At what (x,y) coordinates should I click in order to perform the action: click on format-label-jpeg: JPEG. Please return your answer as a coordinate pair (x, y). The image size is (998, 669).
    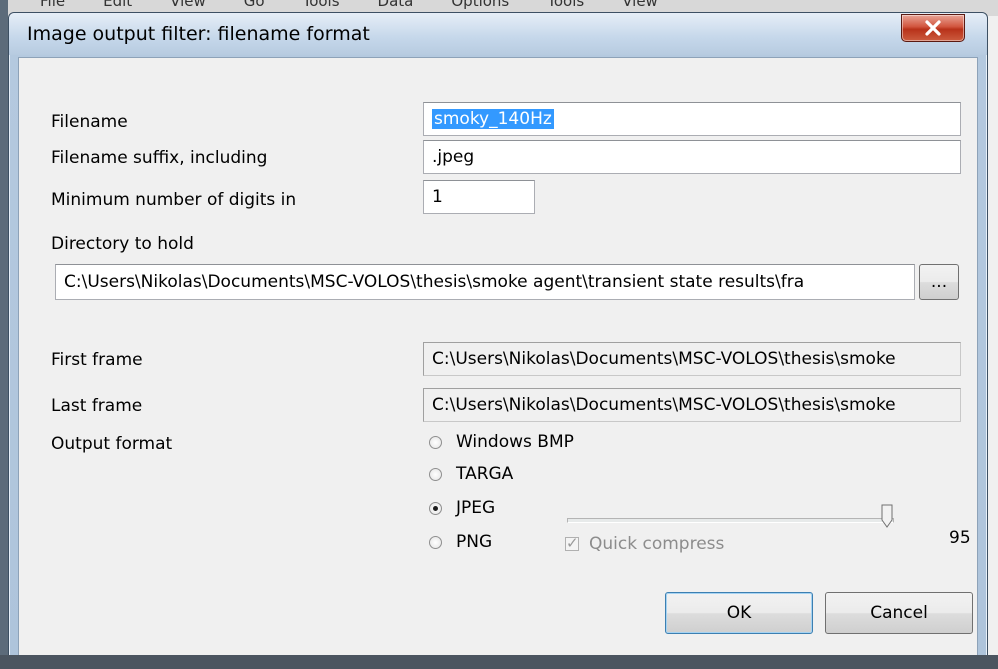
    Looking at the image, I should click on (476, 508).